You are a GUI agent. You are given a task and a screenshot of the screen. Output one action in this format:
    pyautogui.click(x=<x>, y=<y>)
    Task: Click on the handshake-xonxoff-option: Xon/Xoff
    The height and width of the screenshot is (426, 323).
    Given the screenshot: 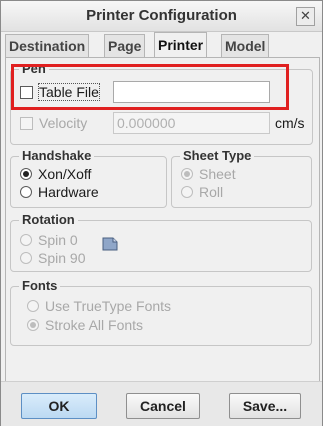 What is the action you would take?
    pyautogui.click(x=55, y=174)
    